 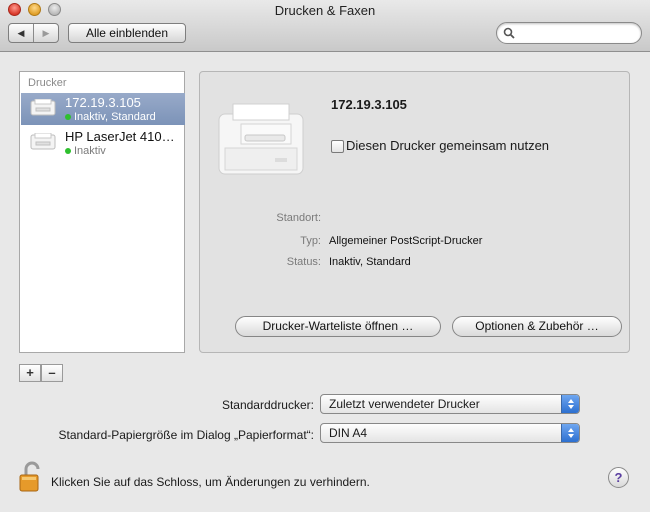 What do you see at coordinates (90, 151) in the screenshot?
I see `printer-status: Inaktiv` at bounding box center [90, 151].